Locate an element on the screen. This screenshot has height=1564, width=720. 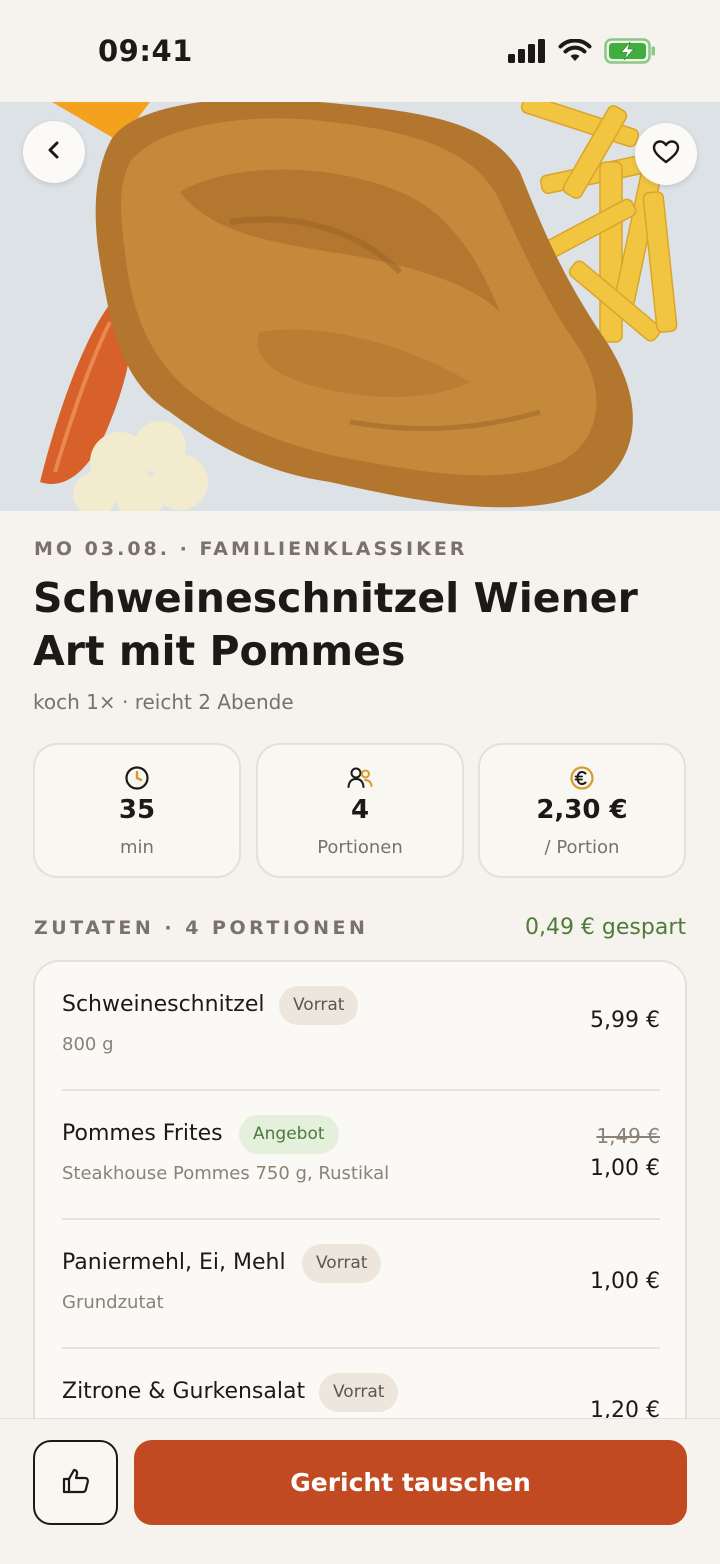
stat-value: 35 is located at coordinates (137, 810).